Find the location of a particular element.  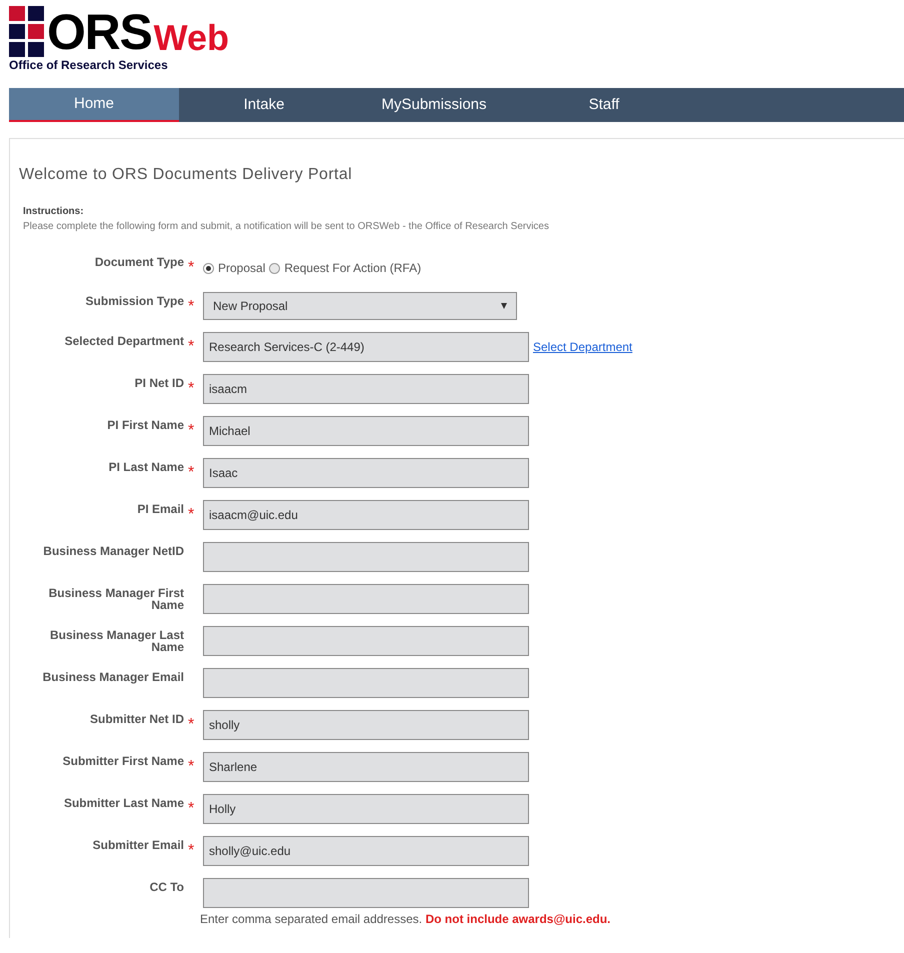

field-label: Submission Type is located at coordinates (134, 301).